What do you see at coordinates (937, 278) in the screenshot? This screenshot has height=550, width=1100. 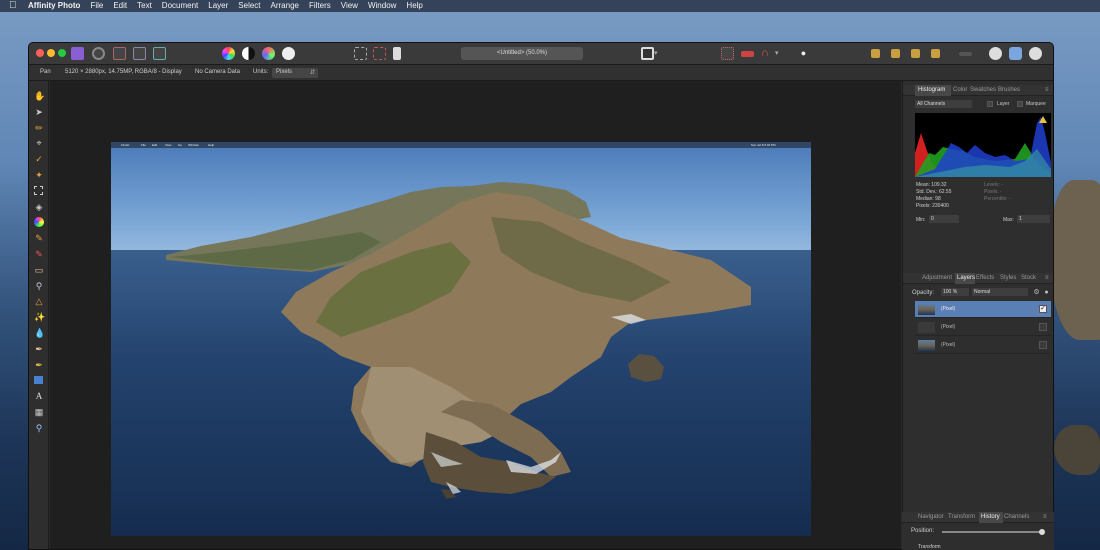 I see `tab-adjustment: Adjustment` at bounding box center [937, 278].